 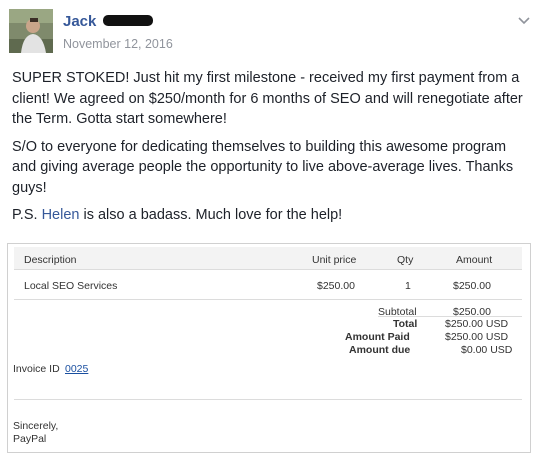 I want to click on closing-text: Sincerely,, so click(x=36, y=426).